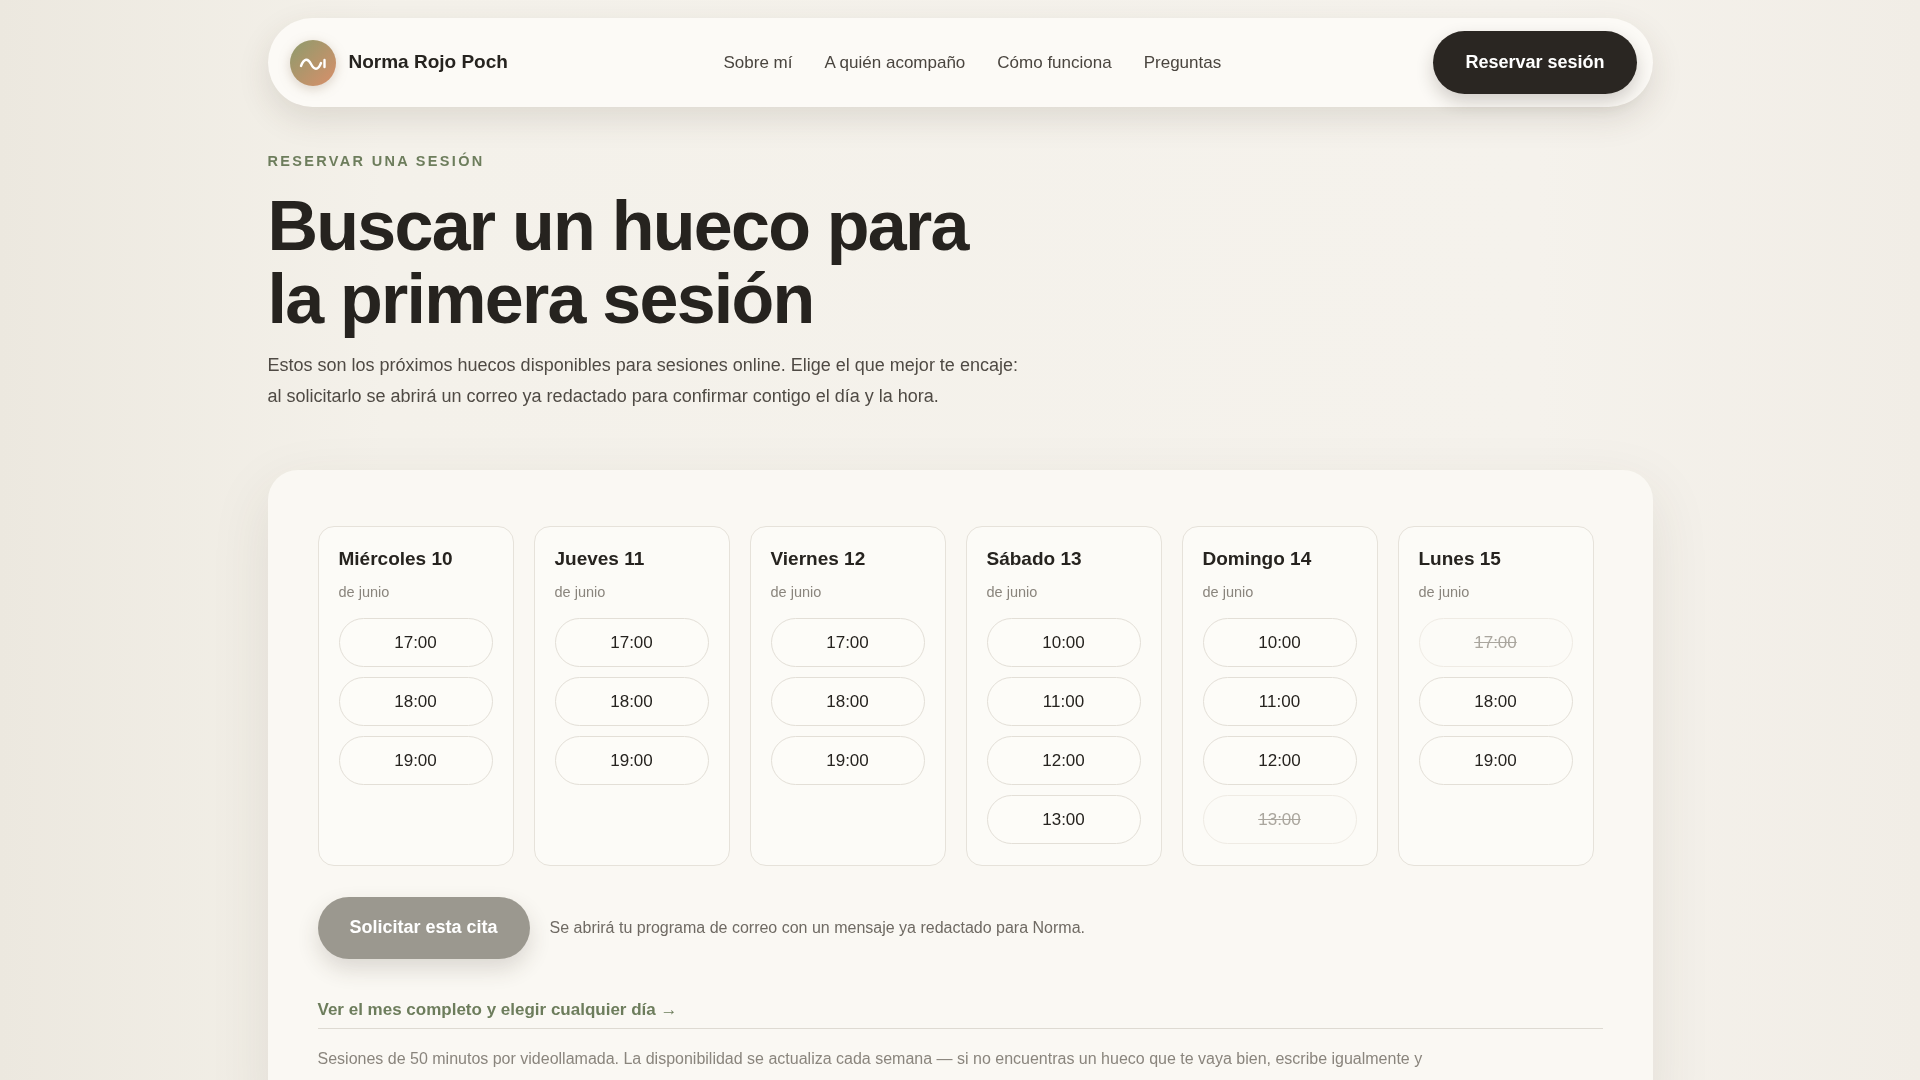  I want to click on section-eyebrow: RESERVAR UNA SESIÓN, so click(376, 161).